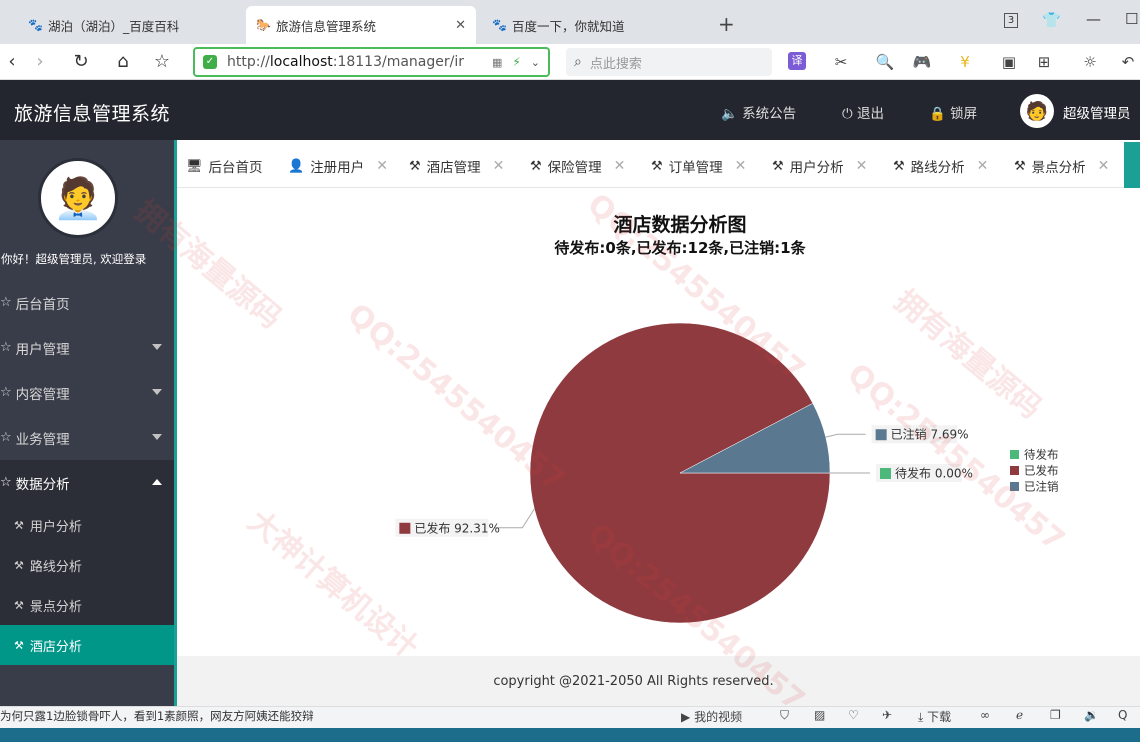 The height and width of the screenshot is (742, 1140). I want to click on browser-tab-baidu: 🐾 百度一下，你就知道, so click(595, 25).